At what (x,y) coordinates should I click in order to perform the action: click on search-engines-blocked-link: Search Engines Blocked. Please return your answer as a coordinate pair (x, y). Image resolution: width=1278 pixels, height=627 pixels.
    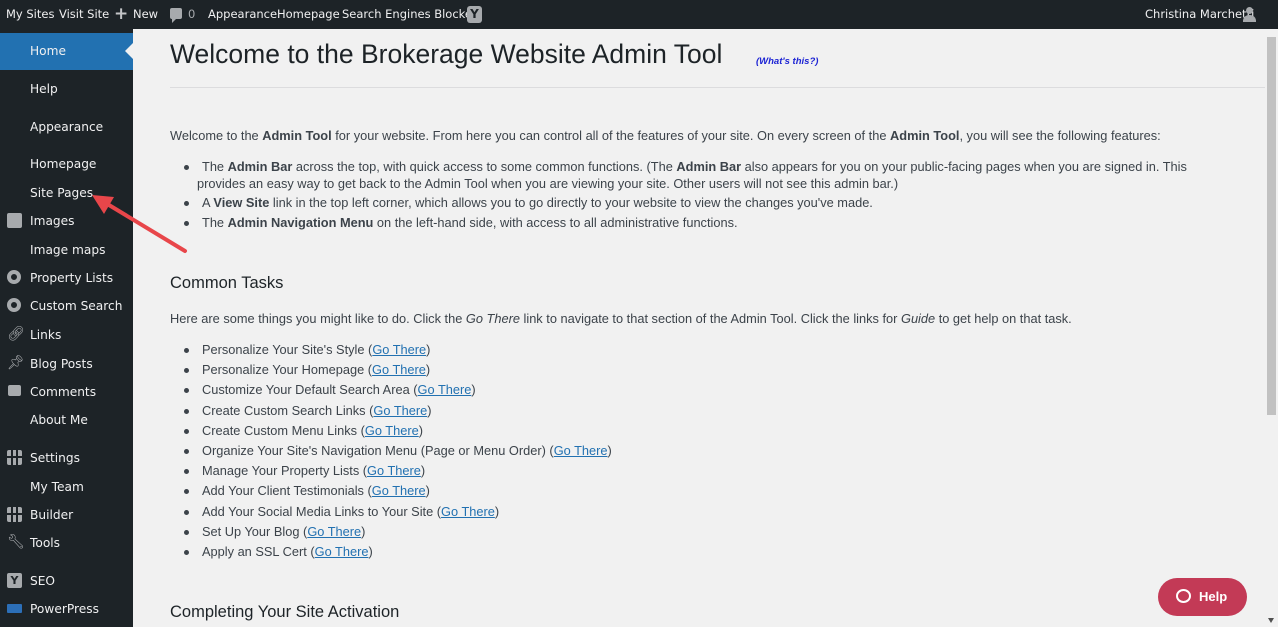
    Looking at the image, I should click on (410, 14).